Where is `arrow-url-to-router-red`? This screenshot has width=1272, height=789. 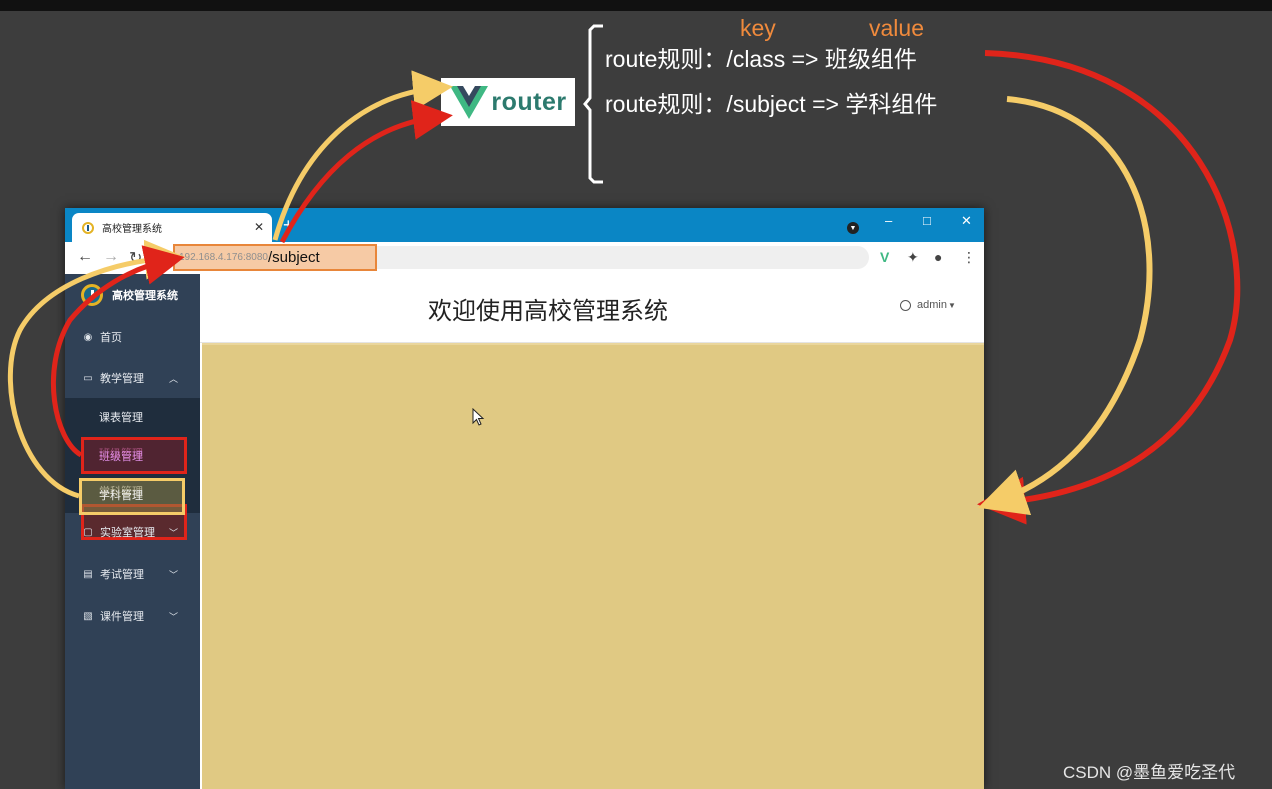
arrow-url-to-router-red is located at coordinates (366, 172).